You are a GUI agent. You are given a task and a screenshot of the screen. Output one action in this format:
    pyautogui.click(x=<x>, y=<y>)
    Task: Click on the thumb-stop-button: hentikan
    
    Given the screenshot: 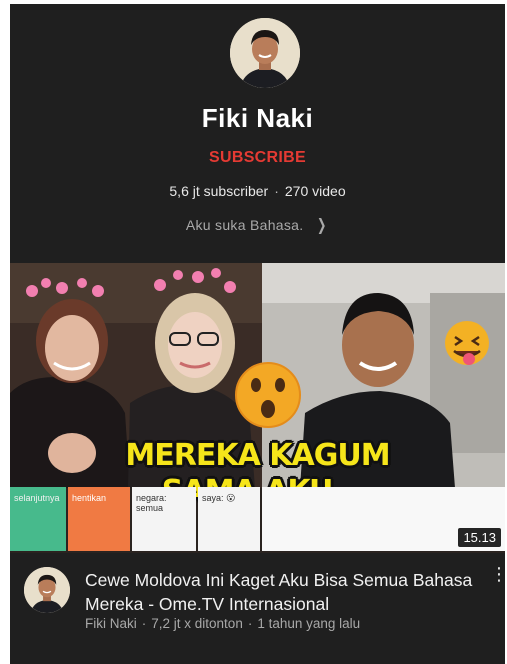 What is the action you would take?
    pyautogui.click(x=99, y=519)
    